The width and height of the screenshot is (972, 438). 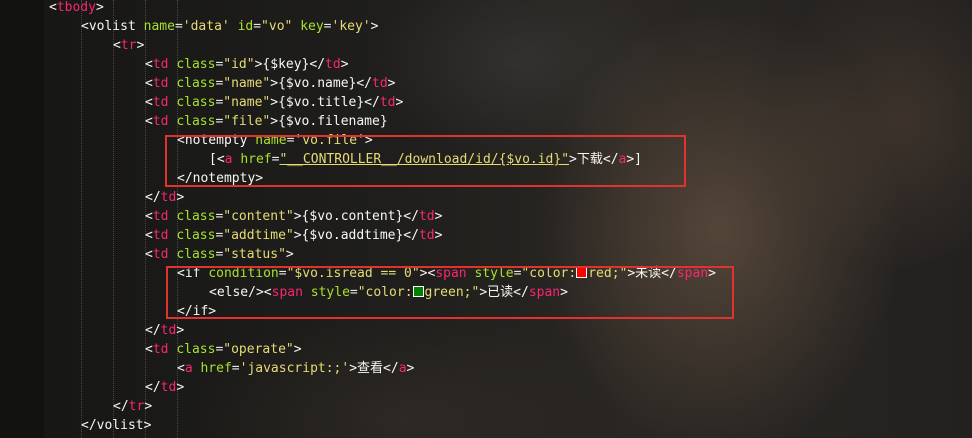 I want to click on code-line-td-file: <td class="file">{$vo.filename}, so click(x=266, y=121).